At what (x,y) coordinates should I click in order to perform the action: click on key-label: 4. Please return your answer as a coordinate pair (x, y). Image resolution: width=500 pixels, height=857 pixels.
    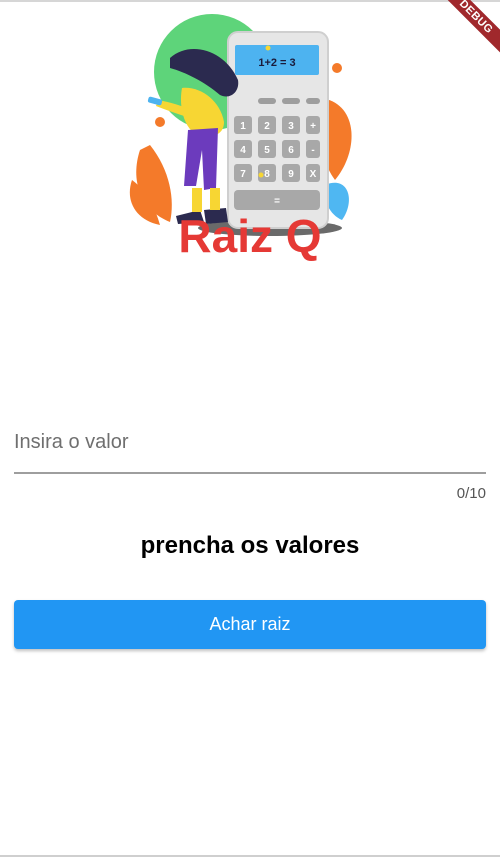
    Looking at the image, I should click on (243, 150).